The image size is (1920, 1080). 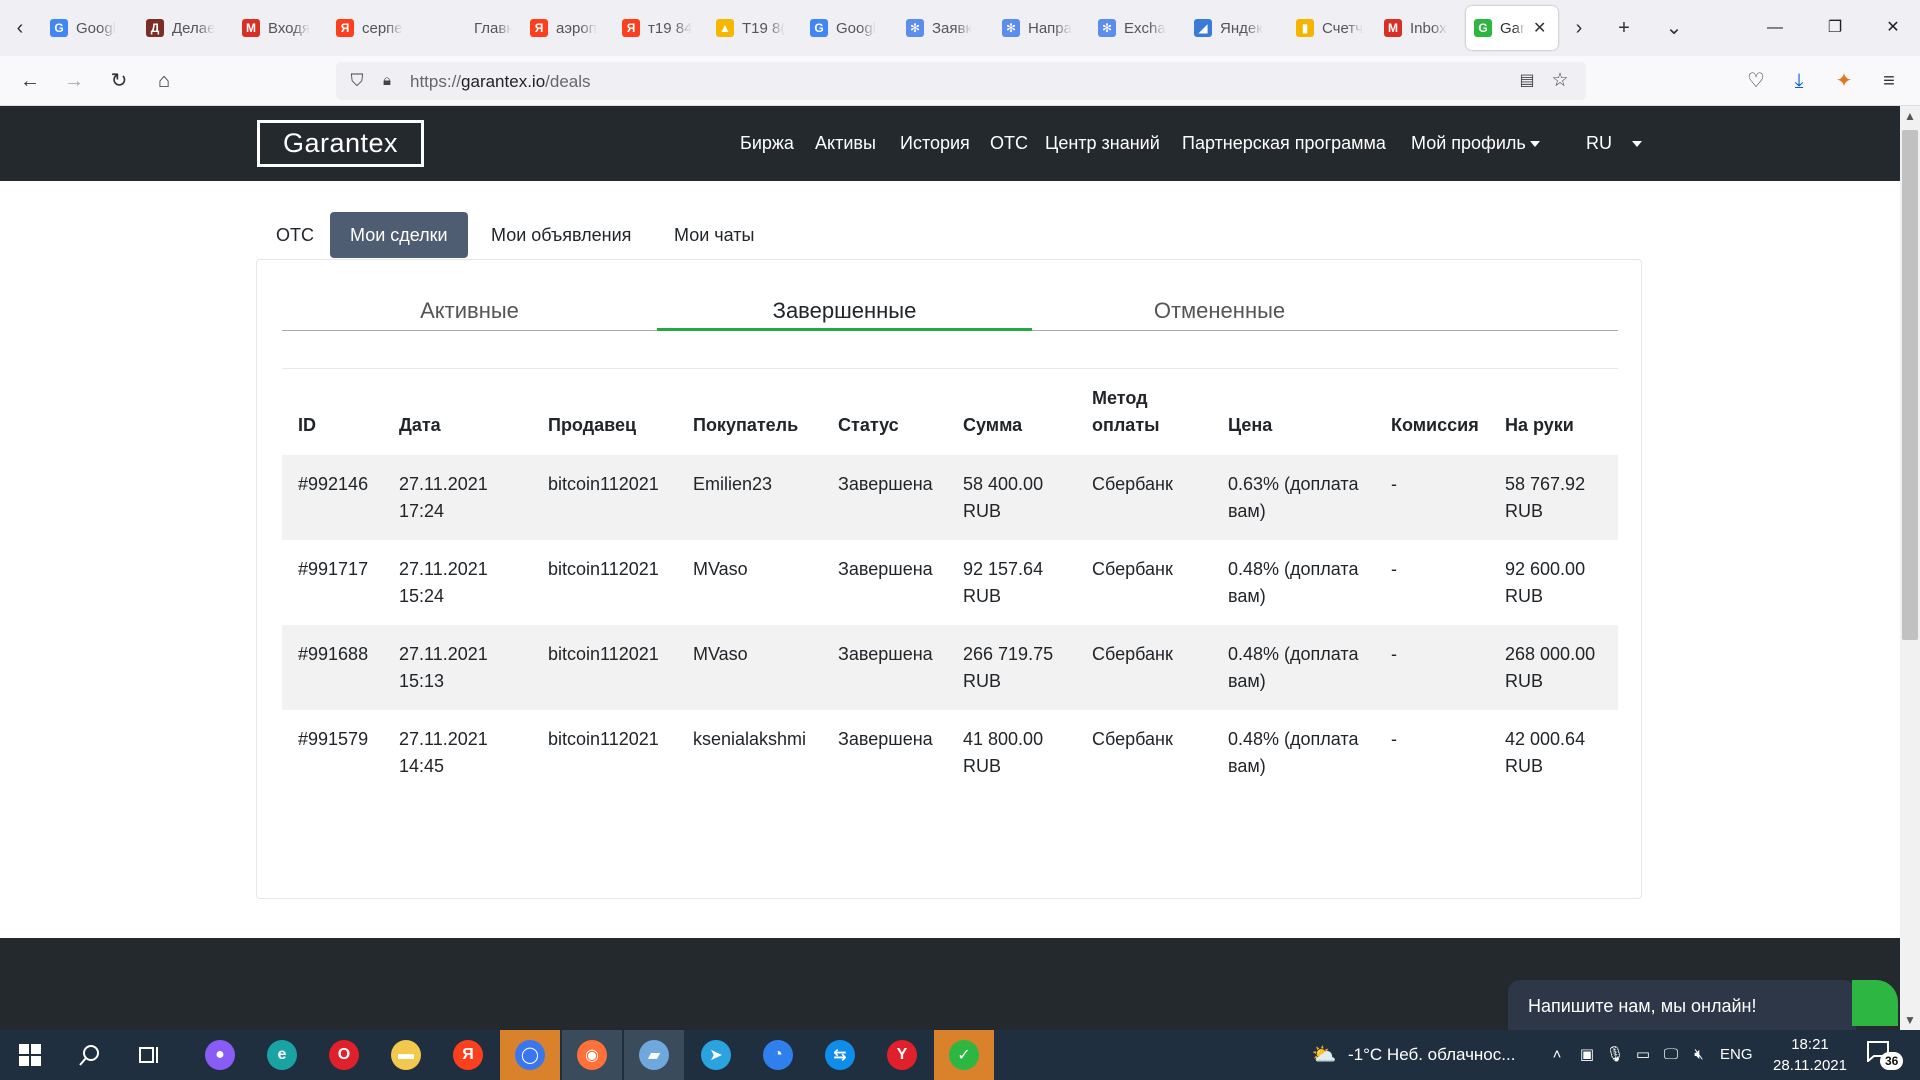 What do you see at coordinates (767, 143) in the screenshot?
I see `nav-exchange-link: Биржа` at bounding box center [767, 143].